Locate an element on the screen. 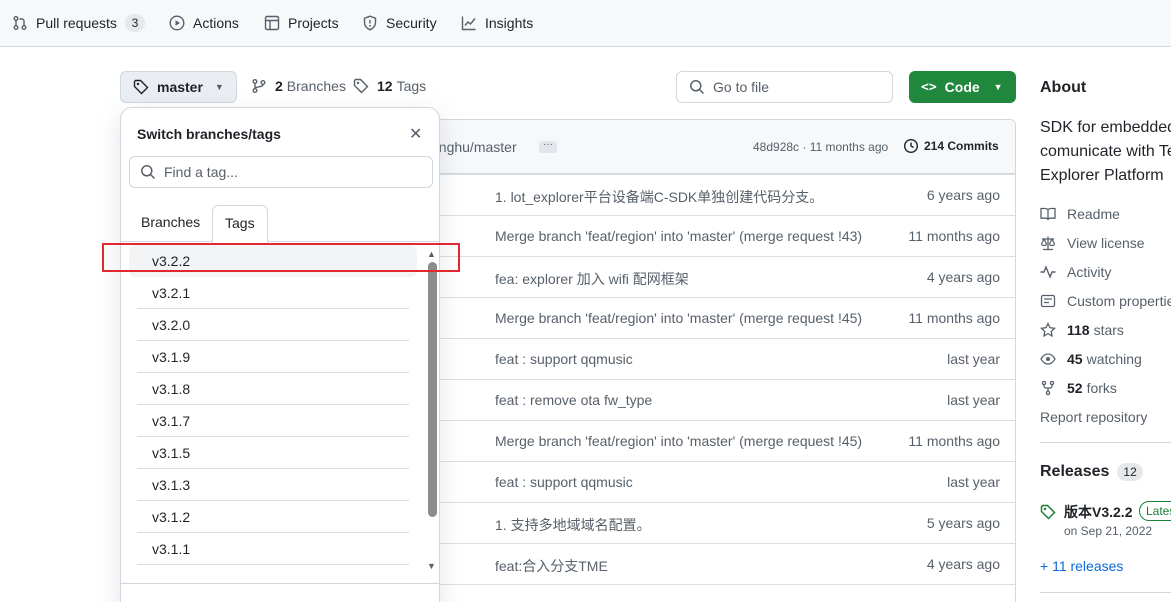  tag-item: v3.1.5 is located at coordinates (273, 453).